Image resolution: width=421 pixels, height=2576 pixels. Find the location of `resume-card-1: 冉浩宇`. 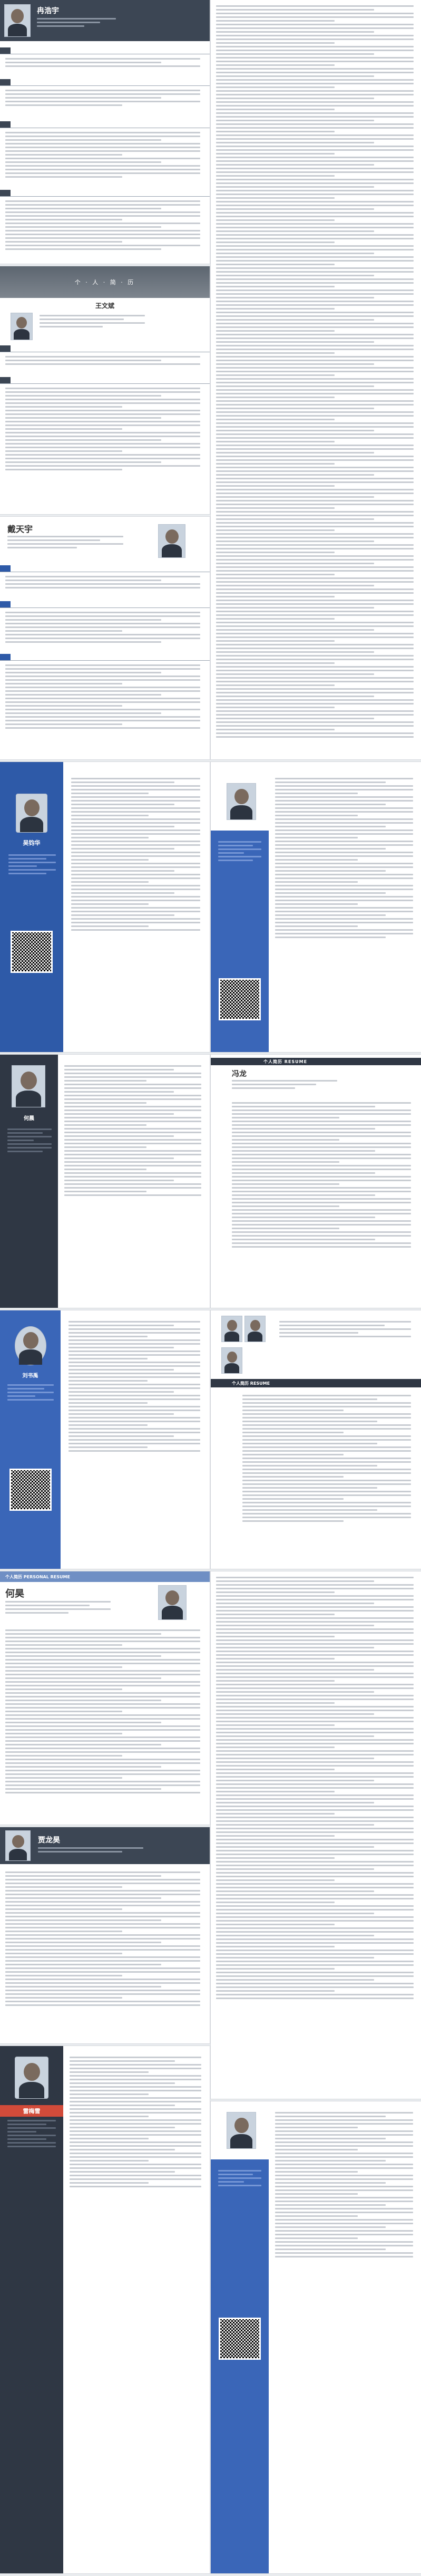

resume-card-1: 冉浩宇 is located at coordinates (105, 132).